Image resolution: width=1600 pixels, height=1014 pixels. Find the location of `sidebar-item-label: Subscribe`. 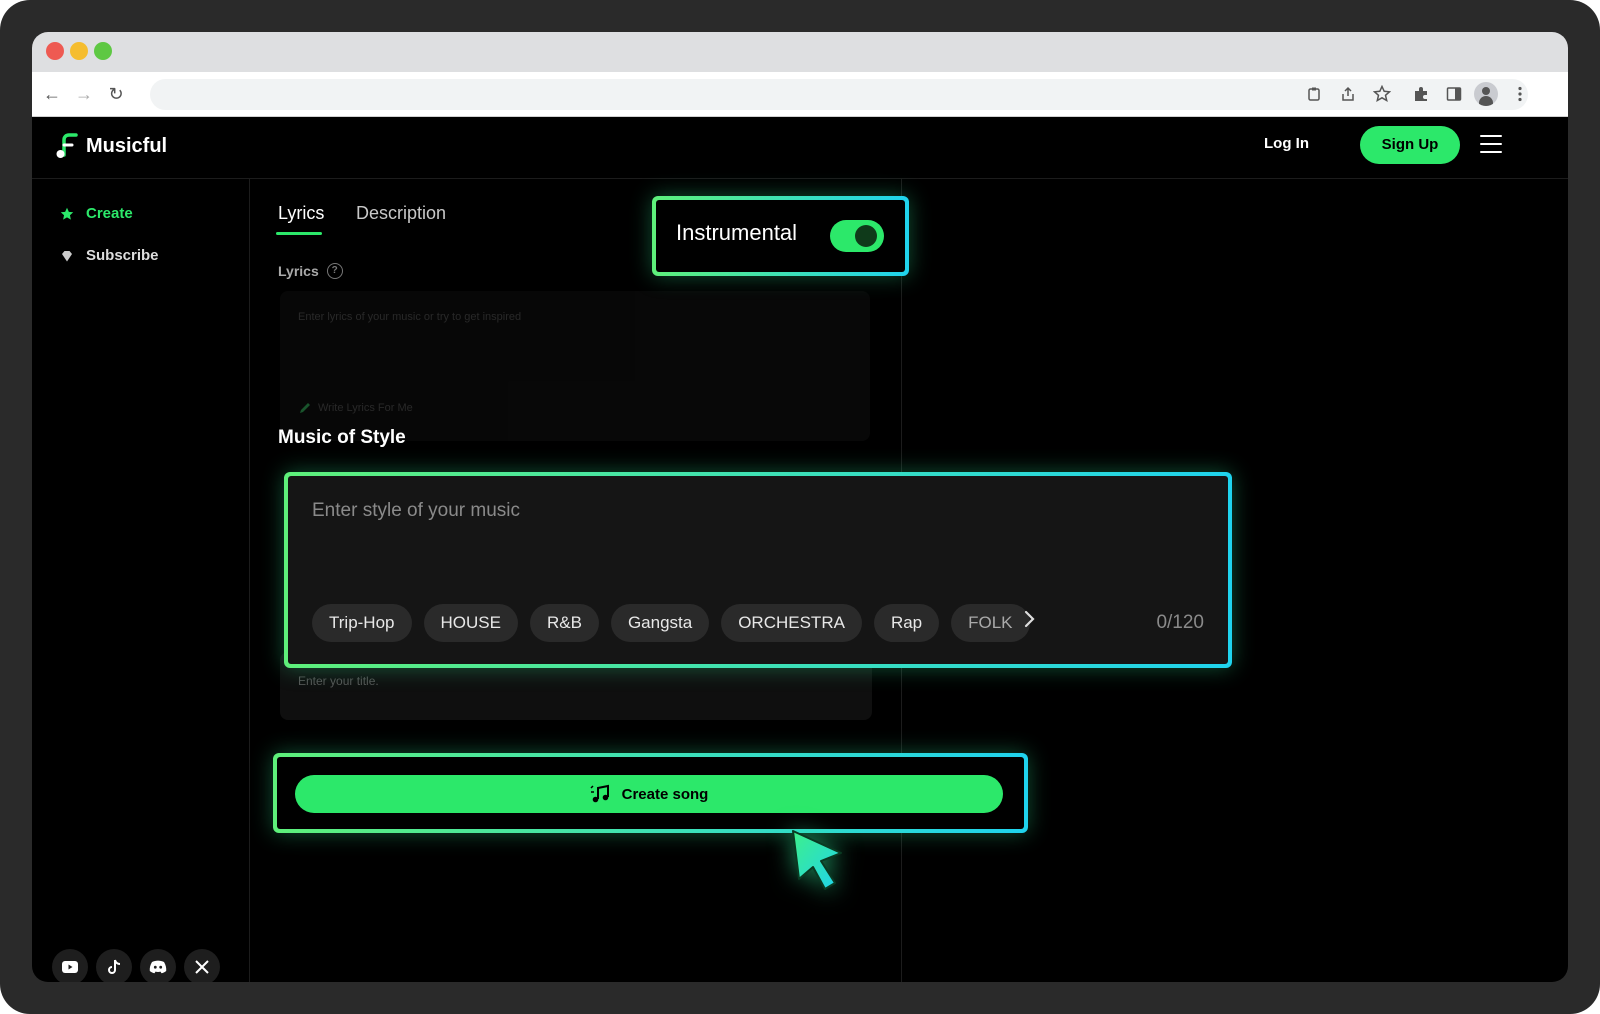

sidebar-item-label: Subscribe is located at coordinates (122, 255).